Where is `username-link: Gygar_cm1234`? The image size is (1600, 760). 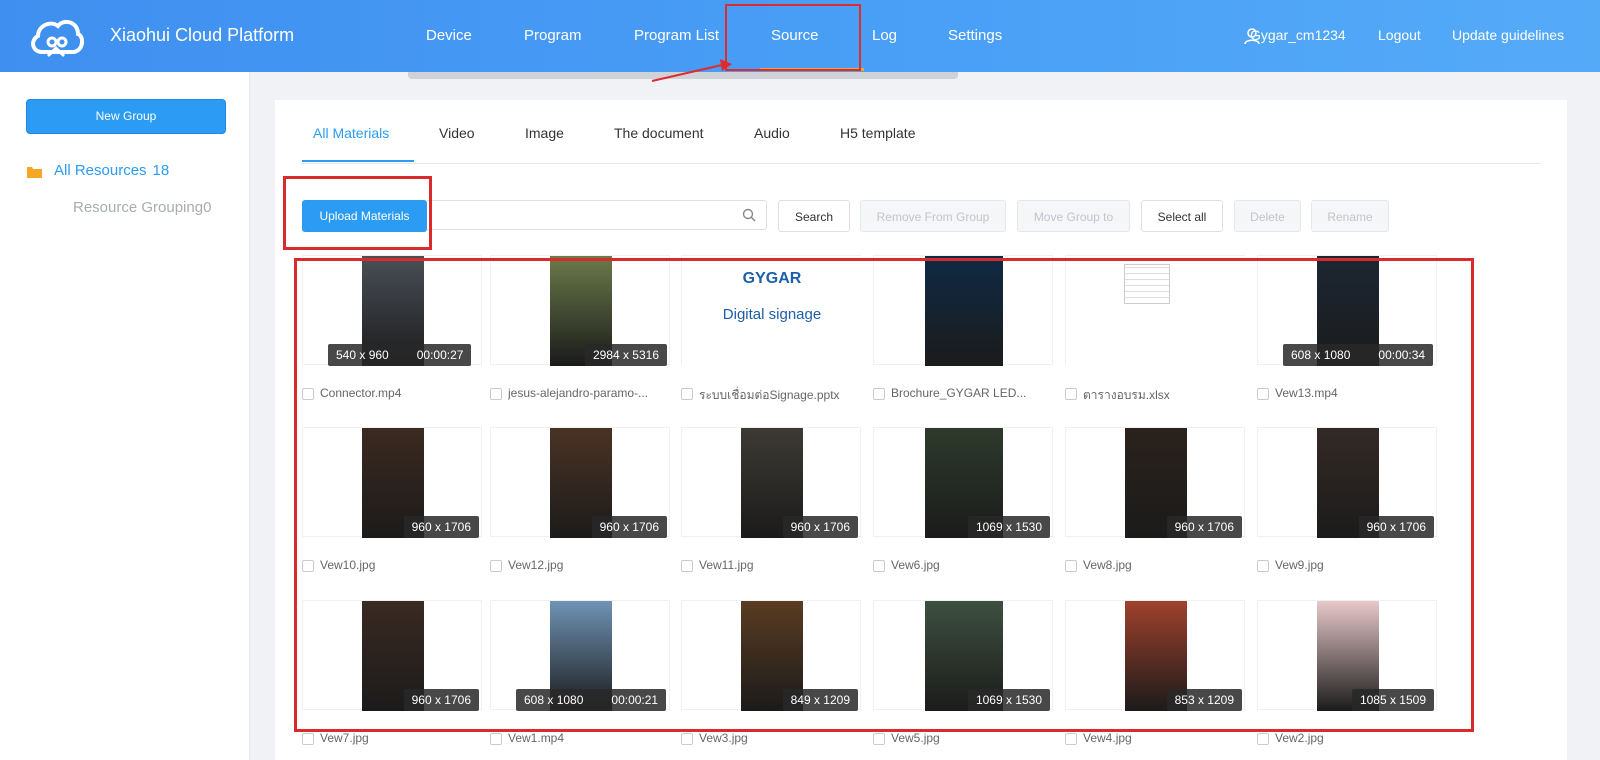
username-link: Gygar_cm1234 is located at coordinates (1298, 35).